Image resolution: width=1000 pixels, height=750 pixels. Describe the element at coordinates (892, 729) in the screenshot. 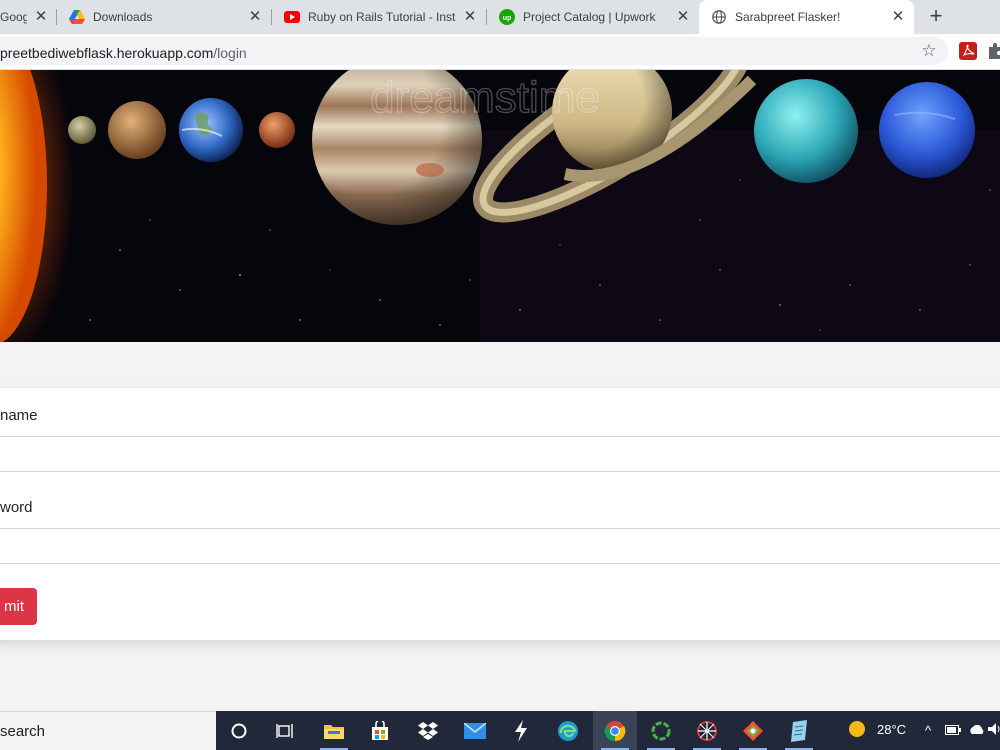

I see `weather-temperature: 28°C` at that location.